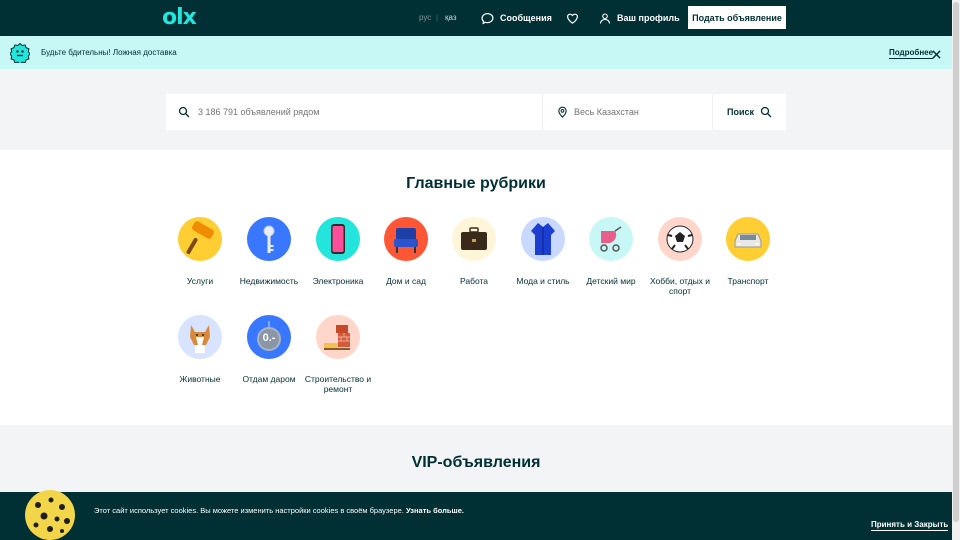 The width and height of the screenshot is (960, 540). Describe the element at coordinates (936, 54) in the screenshot. I see `close-icon` at that location.